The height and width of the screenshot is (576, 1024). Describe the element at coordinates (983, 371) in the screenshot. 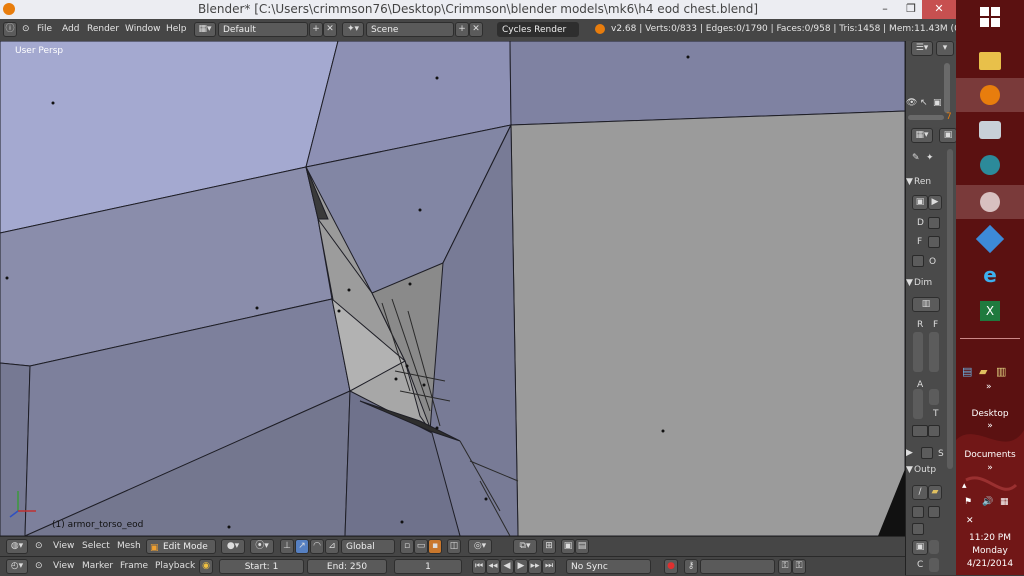

I see `tray-app-icon-2: ▰` at that location.